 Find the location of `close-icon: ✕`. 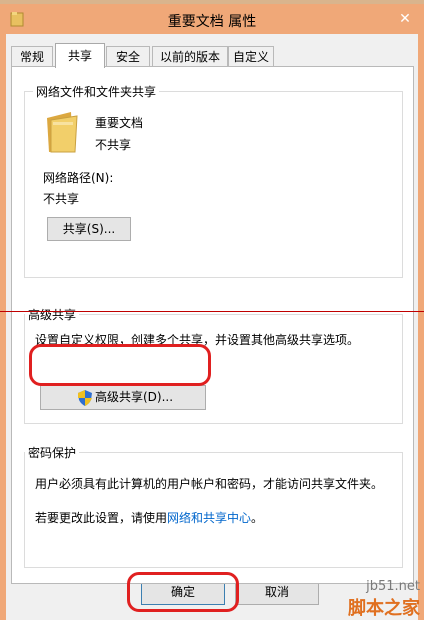

close-icon: ✕ is located at coordinates (405, 19).